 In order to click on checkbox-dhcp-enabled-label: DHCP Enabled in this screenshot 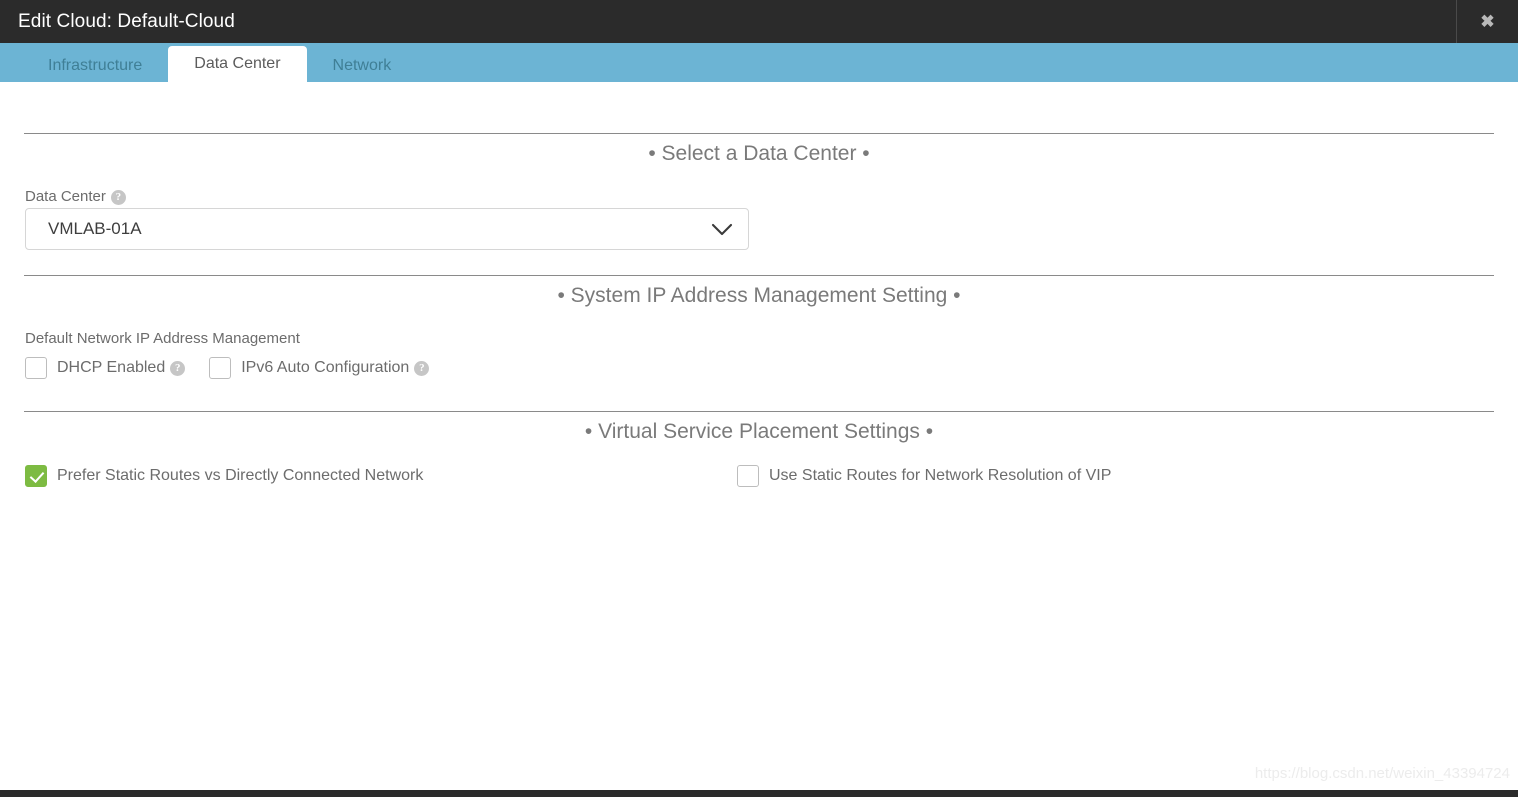, I will do `click(111, 368)`.